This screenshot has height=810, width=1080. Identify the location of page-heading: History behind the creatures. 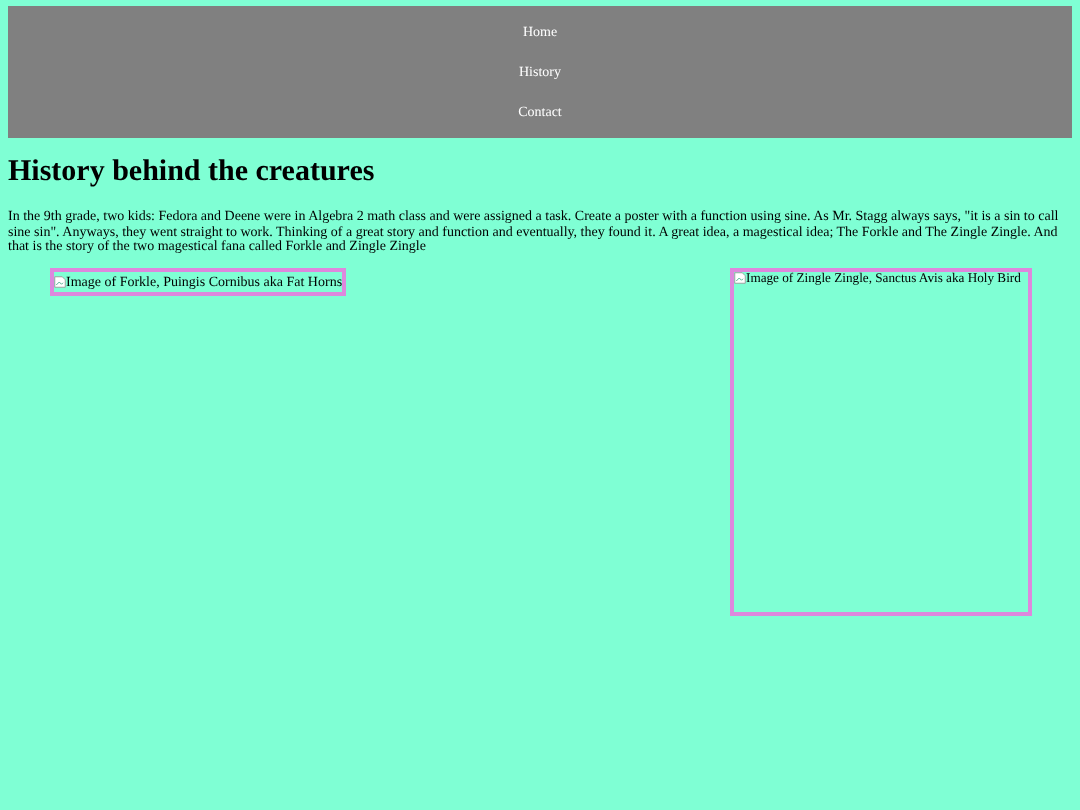
(192, 173).